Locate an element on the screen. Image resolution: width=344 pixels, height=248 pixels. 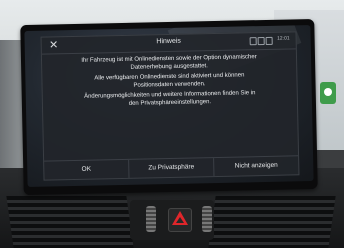
signal-icon is located at coordinates (269, 40).